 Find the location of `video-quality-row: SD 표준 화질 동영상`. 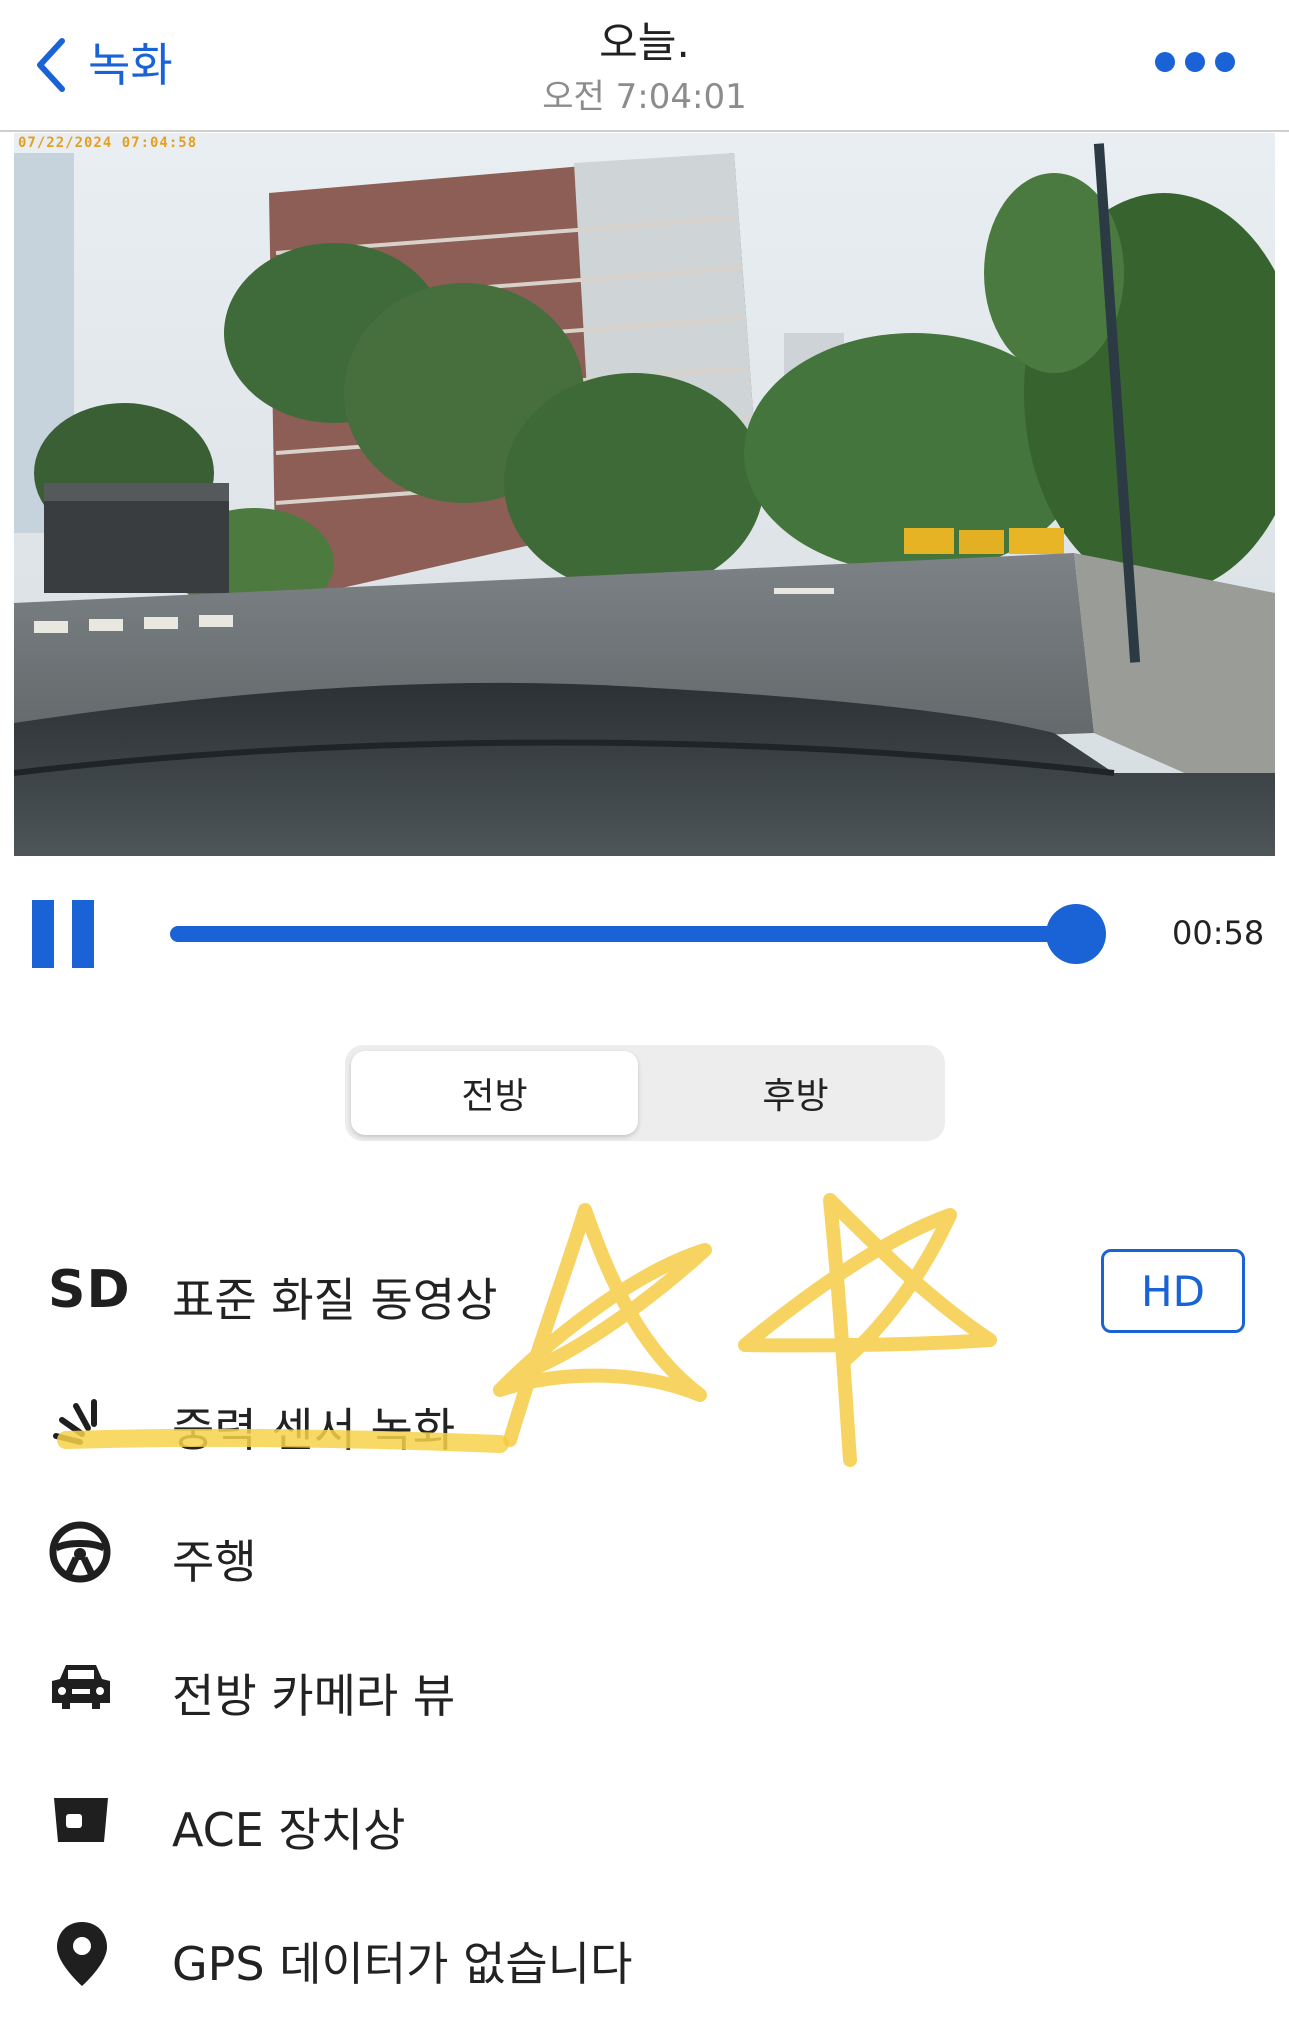

video-quality-row: SD 표준 화질 동영상 is located at coordinates (644, 1290).